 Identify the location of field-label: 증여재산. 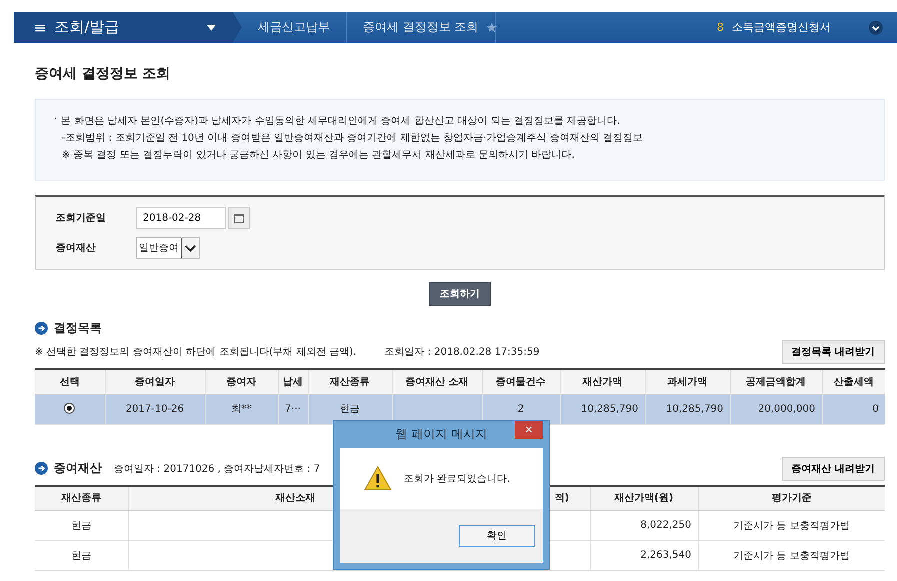
(76, 248).